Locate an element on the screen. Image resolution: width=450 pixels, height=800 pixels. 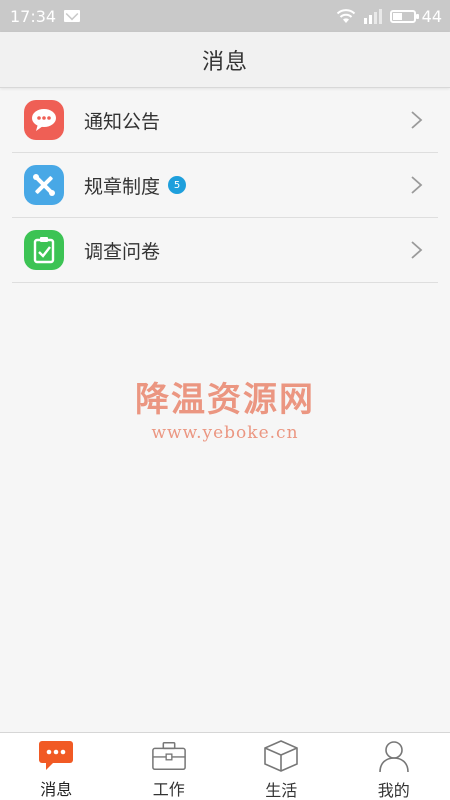
watermark: 降温资源网 www.yeboke.cn is located at coordinates (225, 407).